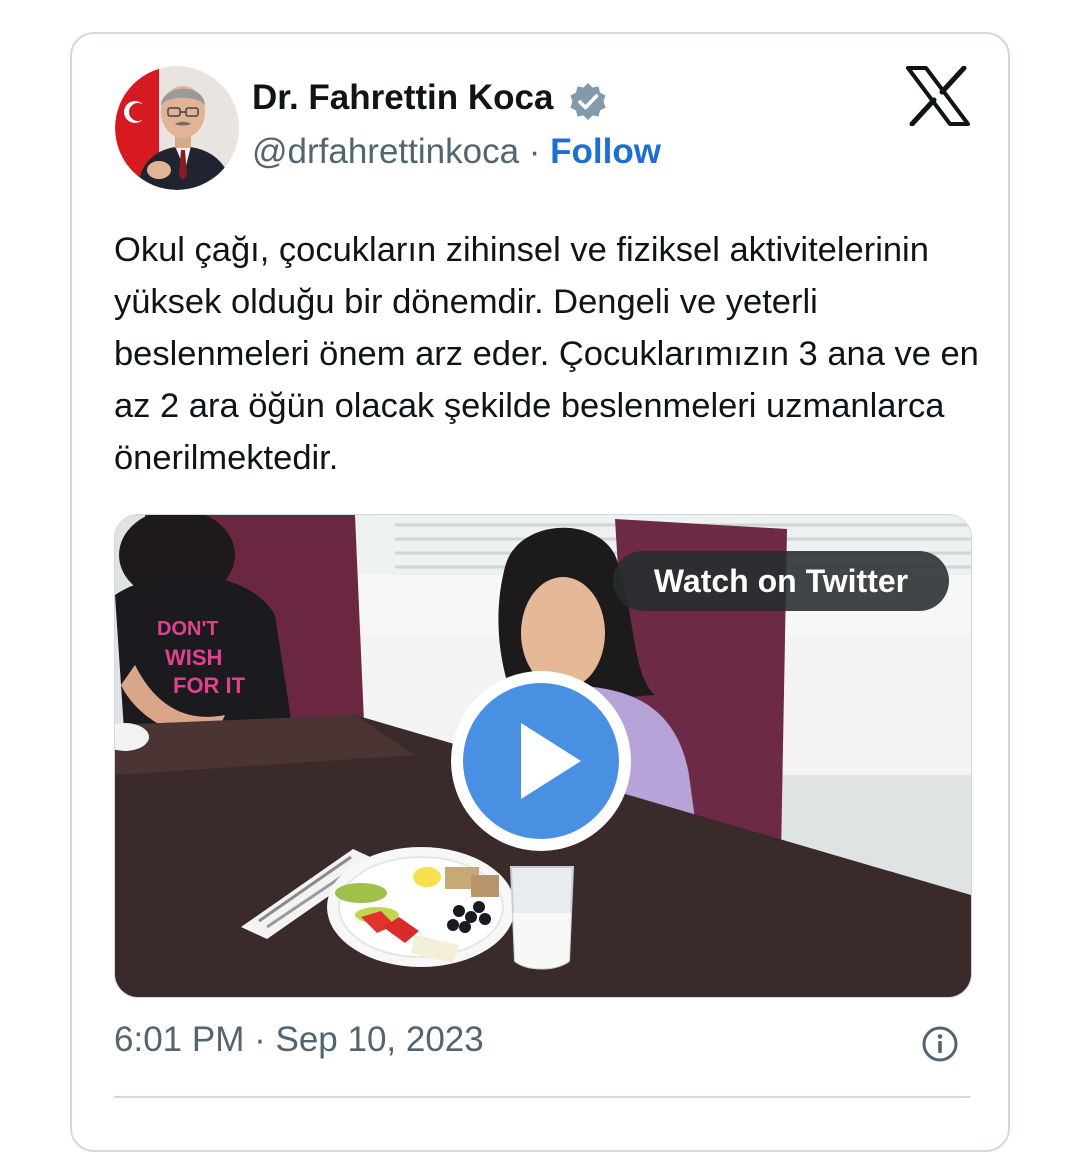 This screenshot has width=1080, height=1152. What do you see at coordinates (187, 629) in the screenshot?
I see `svg-text: DON'T` at bounding box center [187, 629].